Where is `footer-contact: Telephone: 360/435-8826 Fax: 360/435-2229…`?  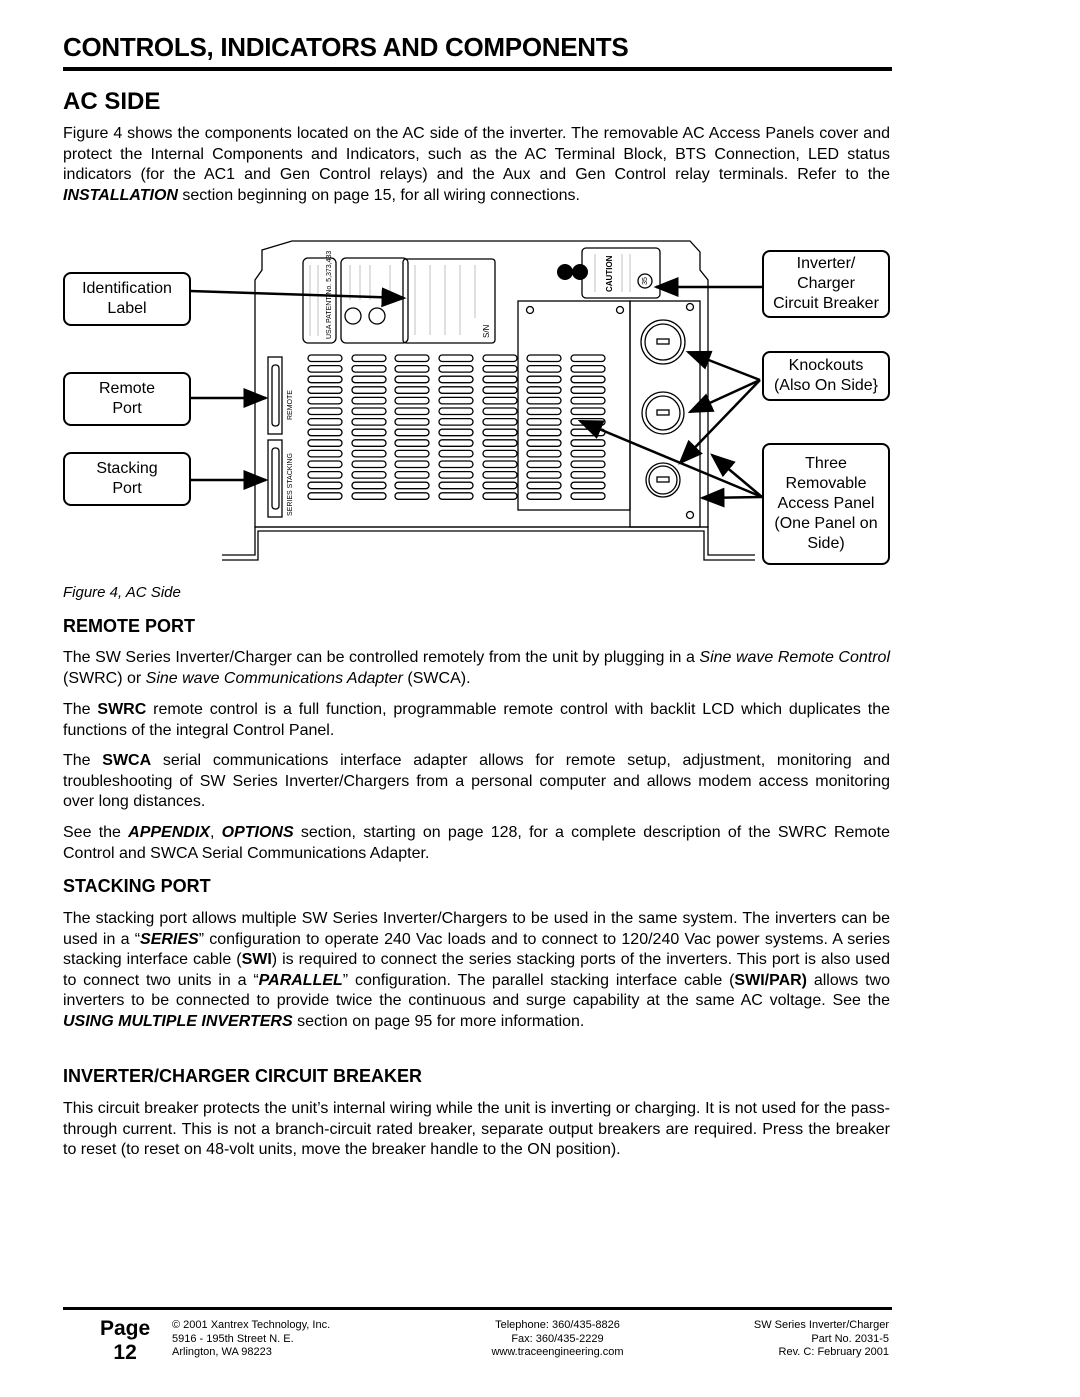
footer-contact: Telephone: 360/435-8826 Fax: 360/435-2229… is located at coordinates (557, 1338).